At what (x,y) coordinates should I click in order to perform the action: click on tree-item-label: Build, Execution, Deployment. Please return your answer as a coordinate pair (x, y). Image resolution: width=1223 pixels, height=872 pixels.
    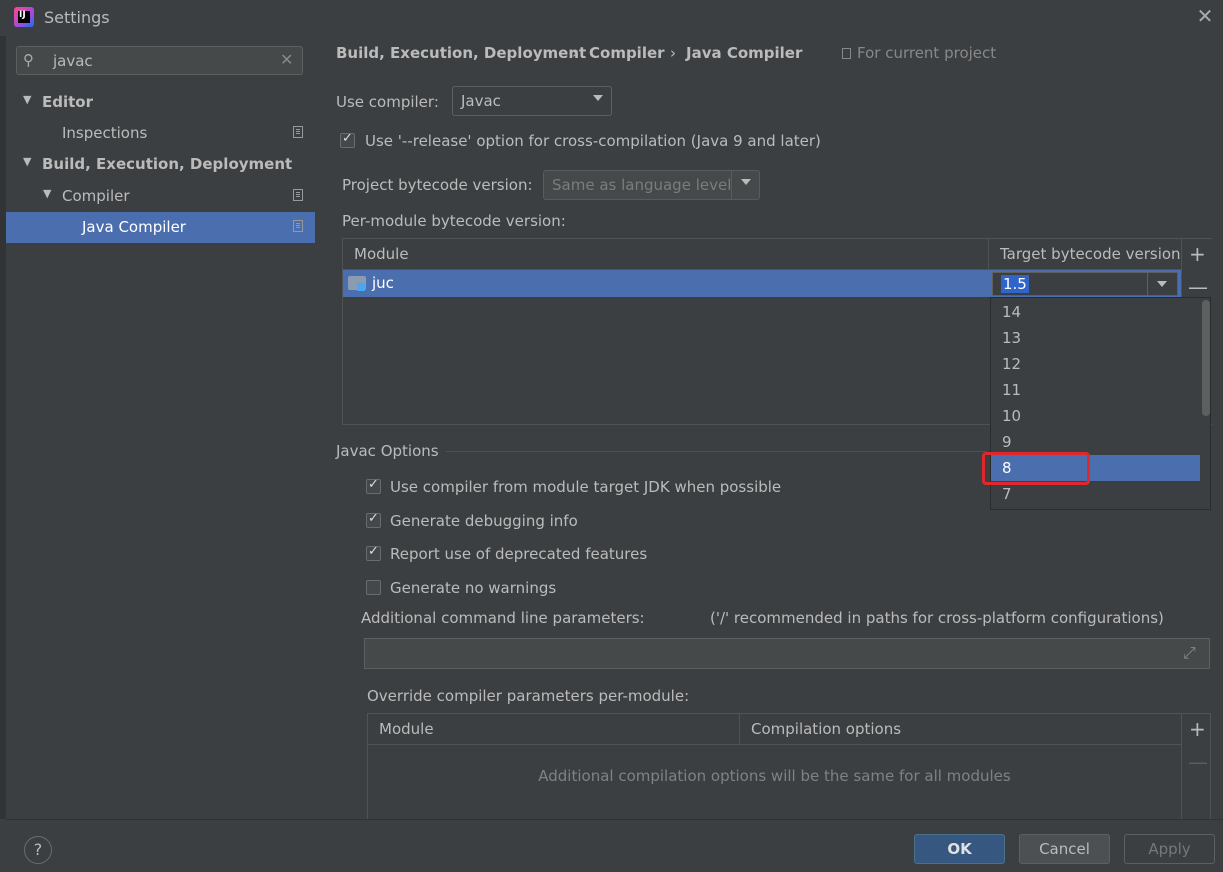
    Looking at the image, I should click on (167, 164).